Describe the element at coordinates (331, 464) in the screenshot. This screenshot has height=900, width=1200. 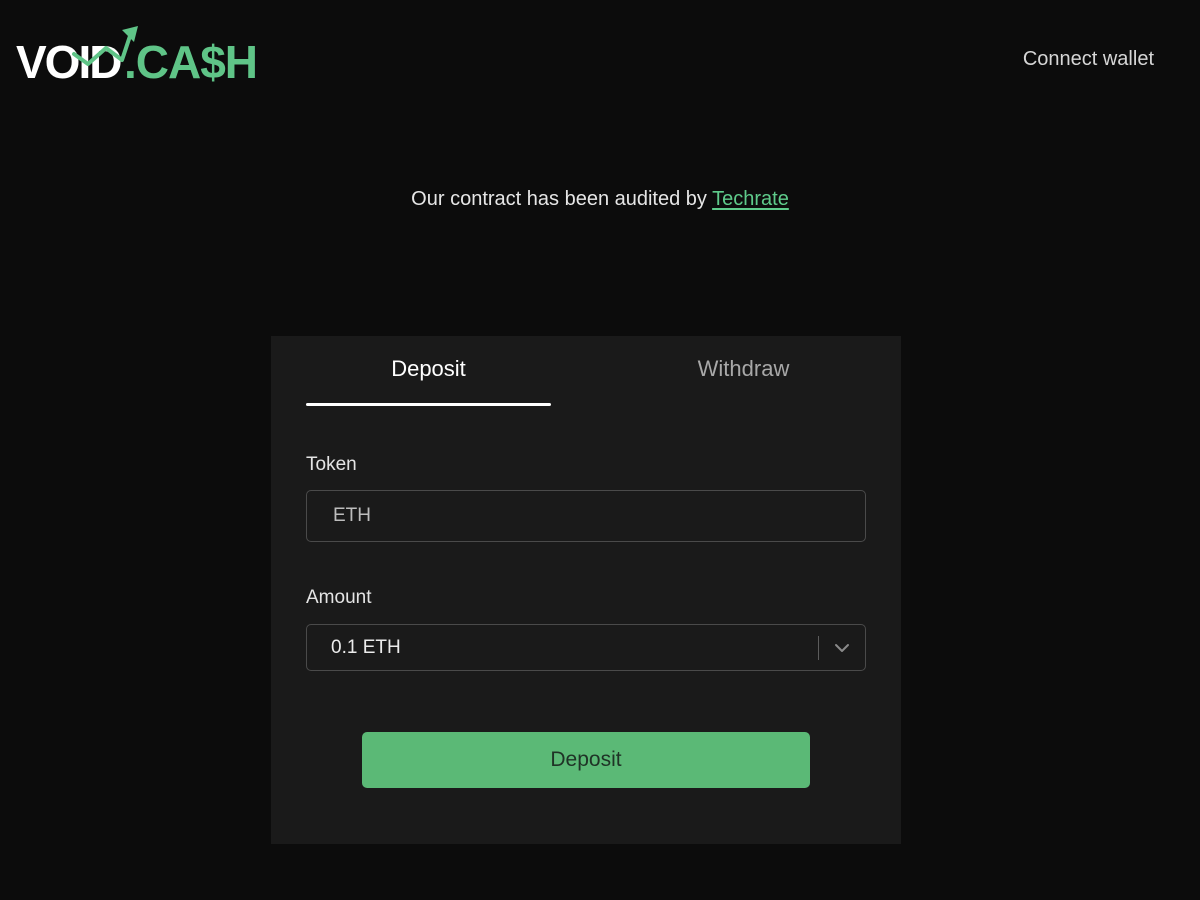
I see `token-label: Token` at that location.